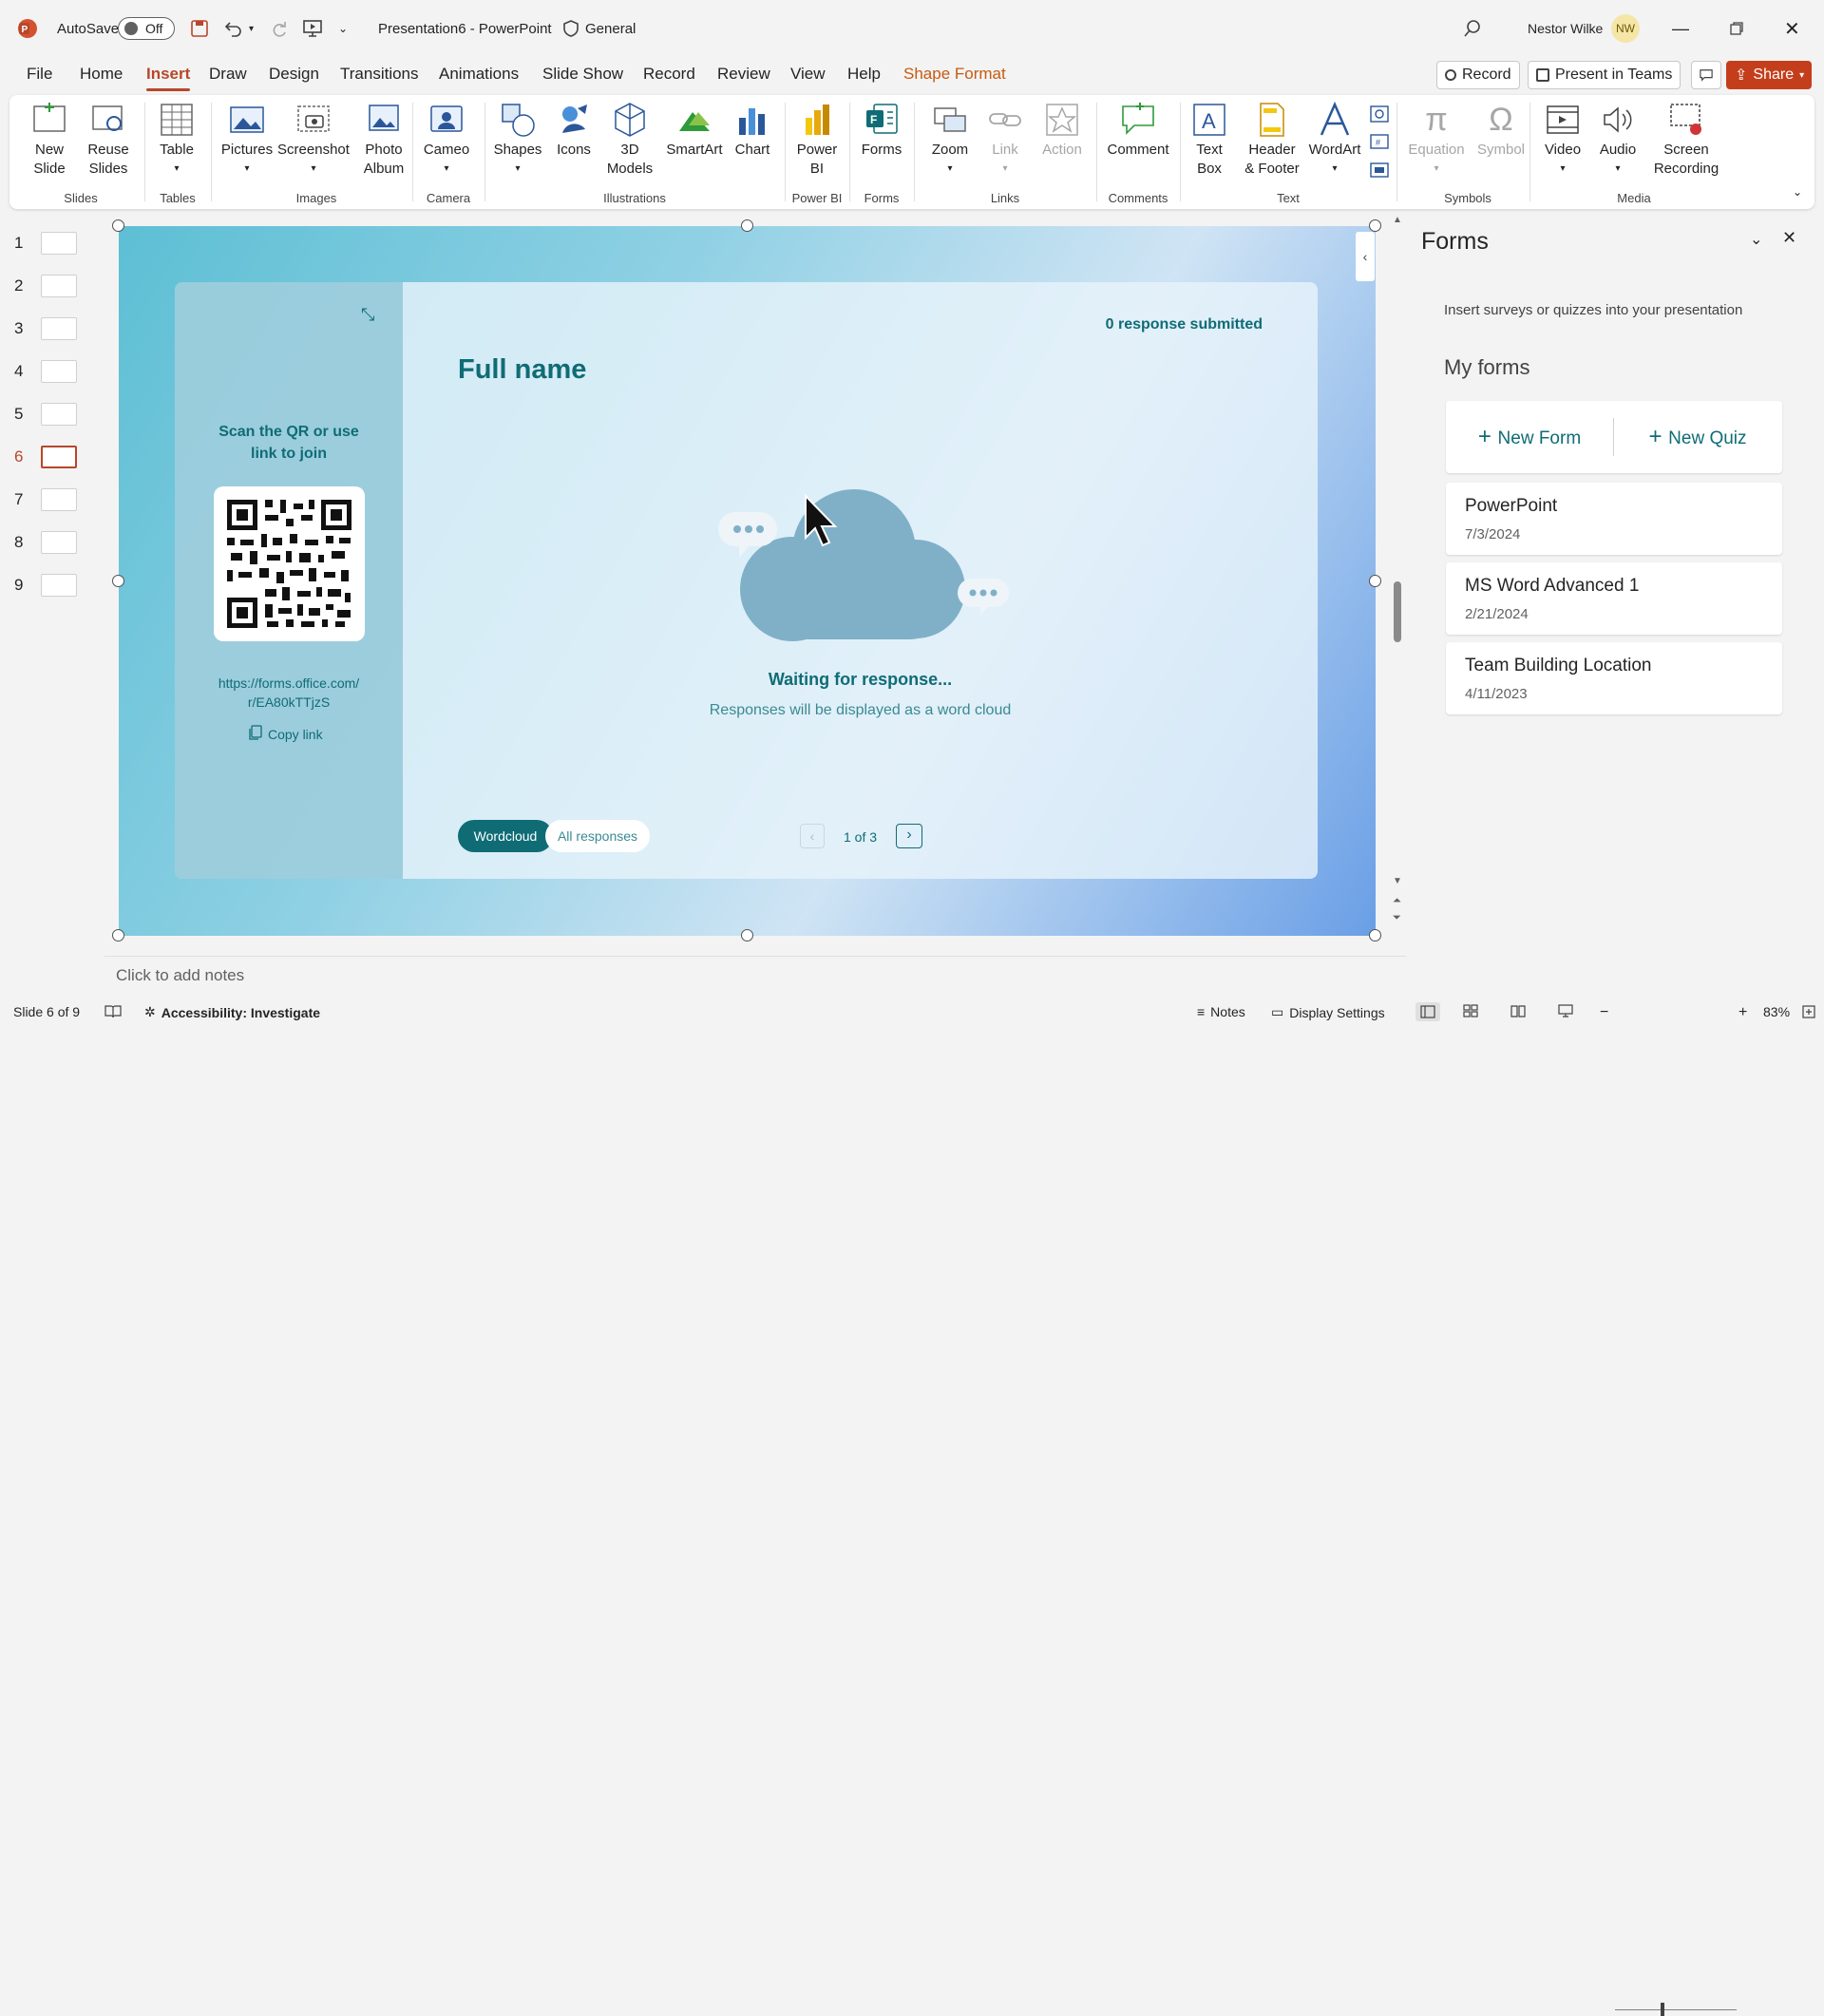 This screenshot has width=1824, height=2016. I want to click on qr-code-icon, so click(289, 564).